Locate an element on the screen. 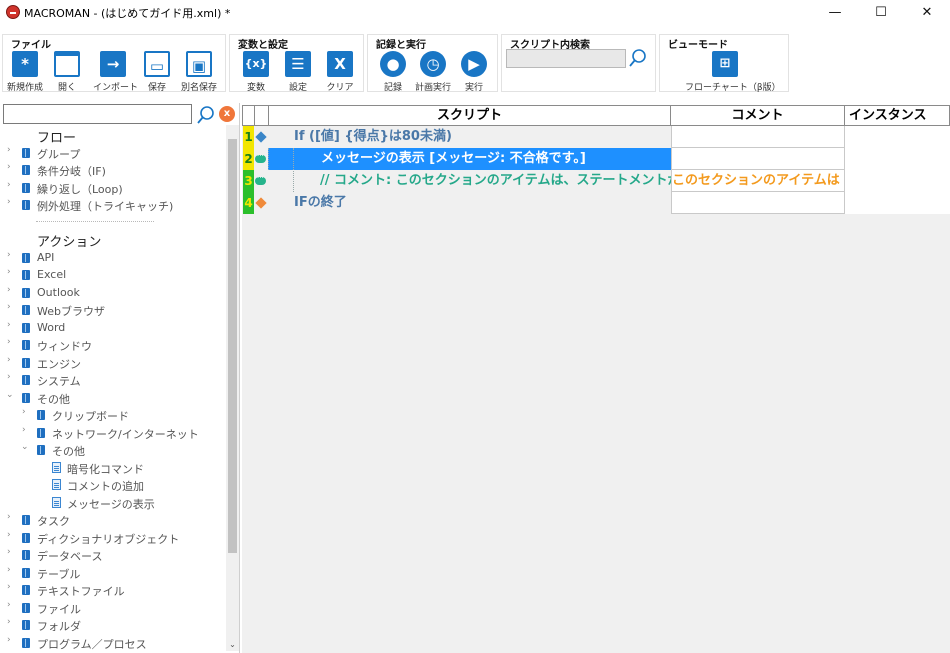 The width and height of the screenshot is (950, 653). tree-search-input is located at coordinates (97, 114).